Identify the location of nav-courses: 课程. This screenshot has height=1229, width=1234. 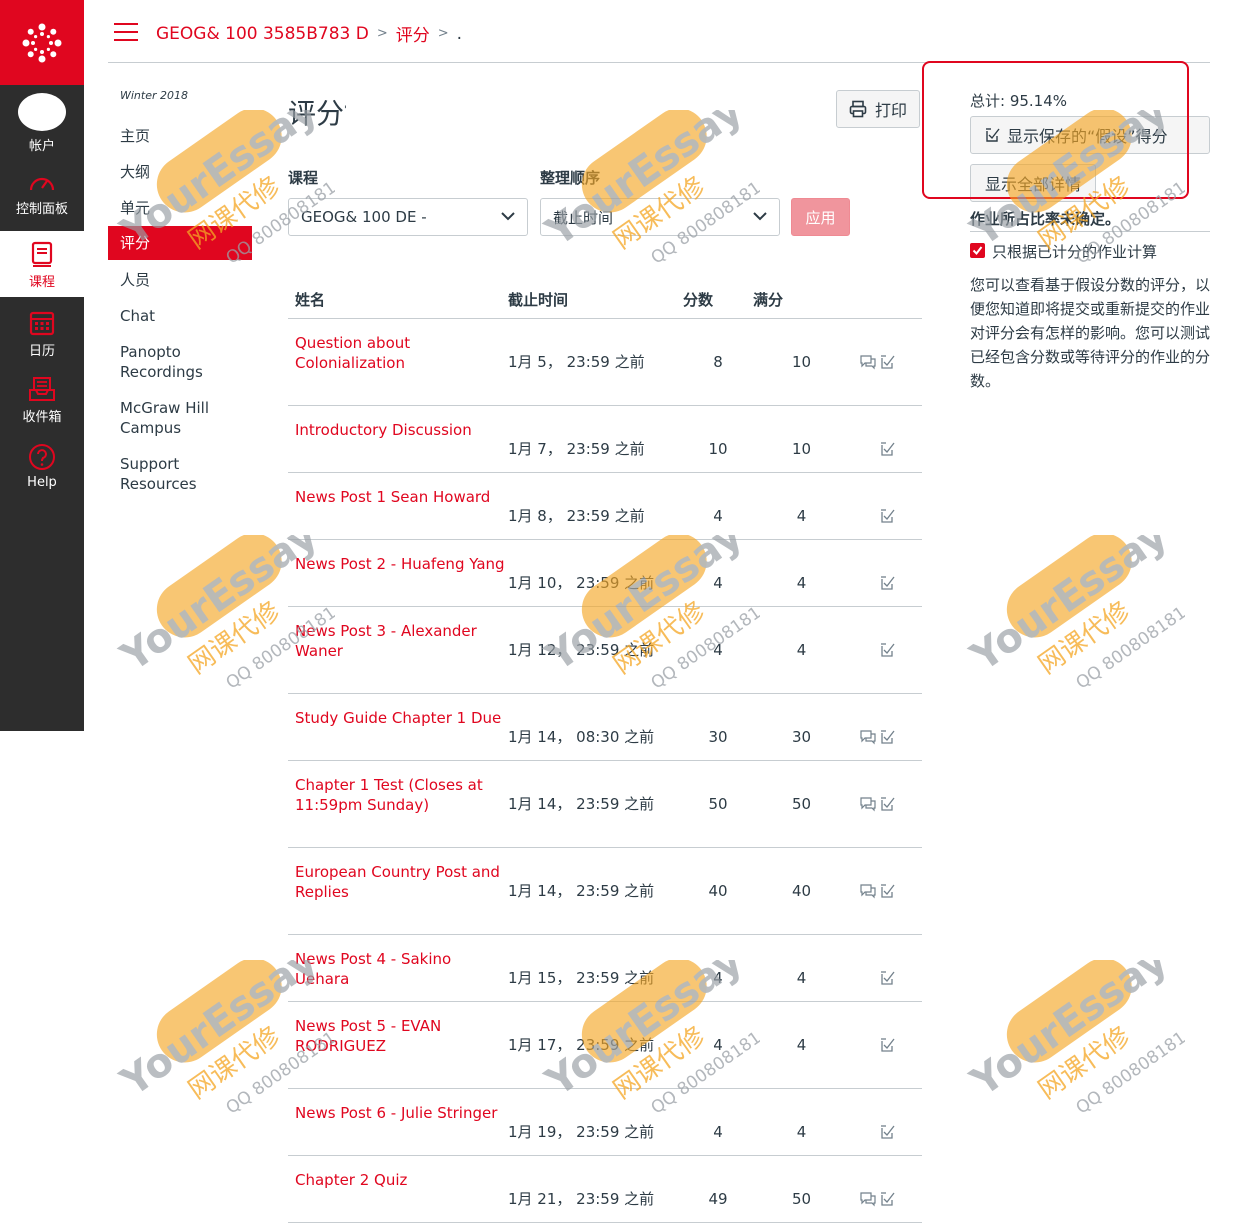
(42, 264).